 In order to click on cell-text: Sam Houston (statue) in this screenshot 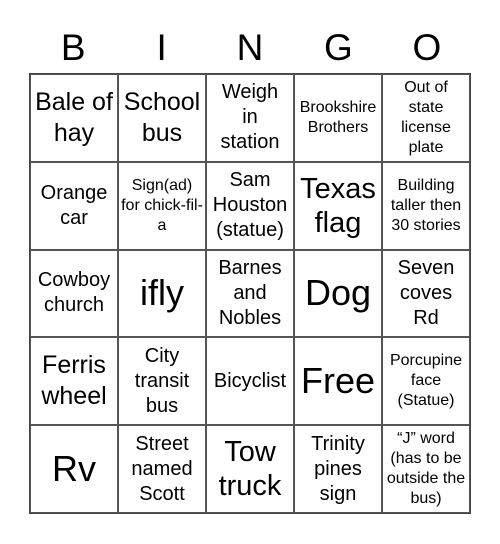, I will do `click(250, 205)`.